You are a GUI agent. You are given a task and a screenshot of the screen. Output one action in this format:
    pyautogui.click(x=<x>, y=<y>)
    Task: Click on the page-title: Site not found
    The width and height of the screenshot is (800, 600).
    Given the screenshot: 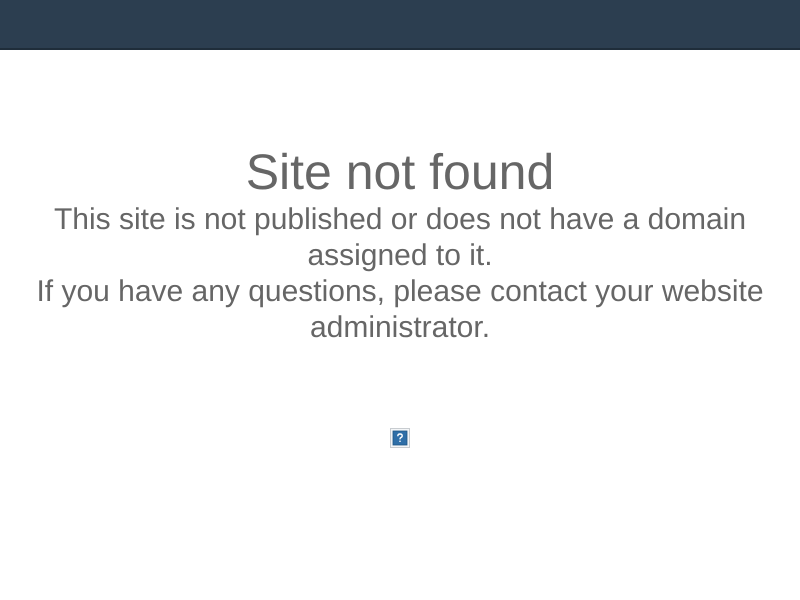 What is the action you would take?
    pyautogui.click(x=400, y=172)
    